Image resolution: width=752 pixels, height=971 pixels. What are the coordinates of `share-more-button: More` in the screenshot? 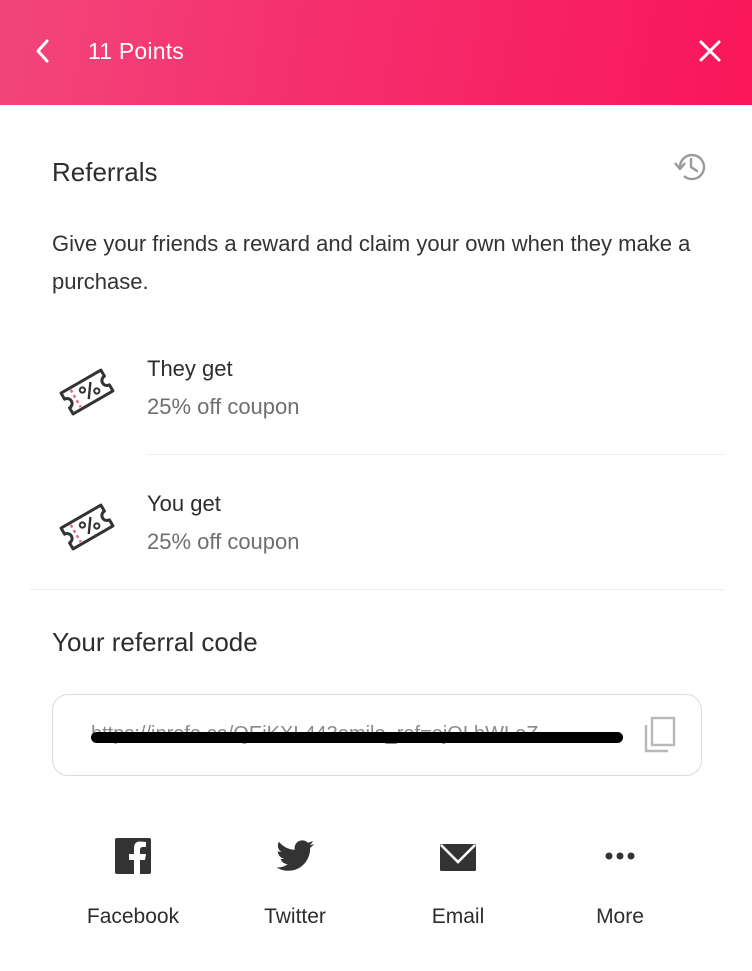 It's located at (620, 885).